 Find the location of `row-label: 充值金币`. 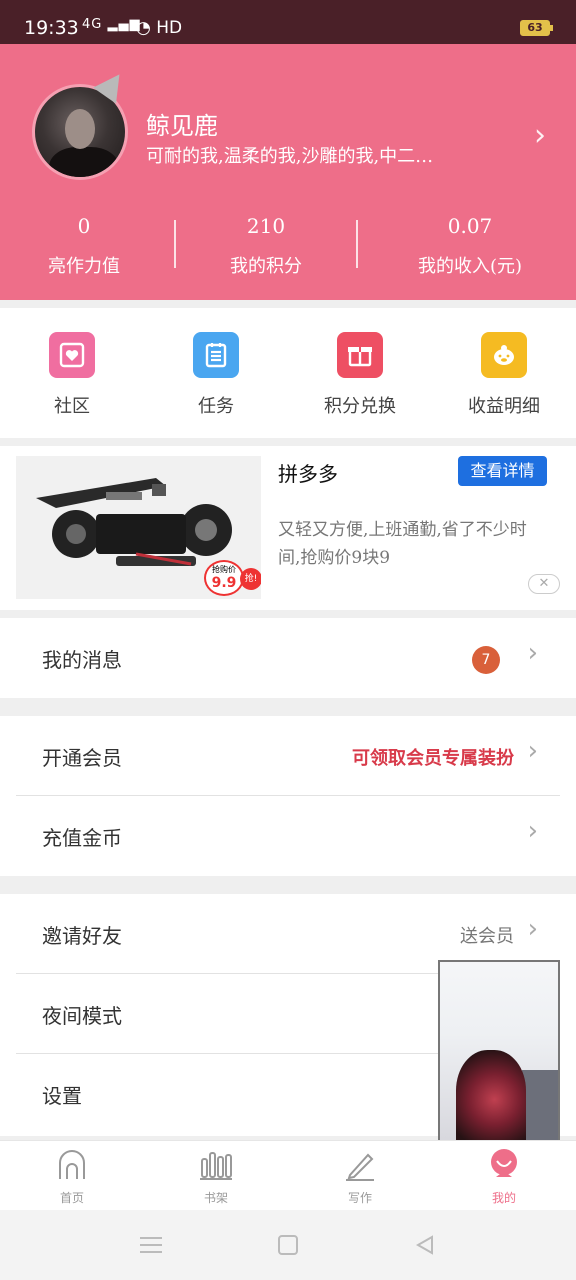

row-label: 充值金币 is located at coordinates (82, 838).